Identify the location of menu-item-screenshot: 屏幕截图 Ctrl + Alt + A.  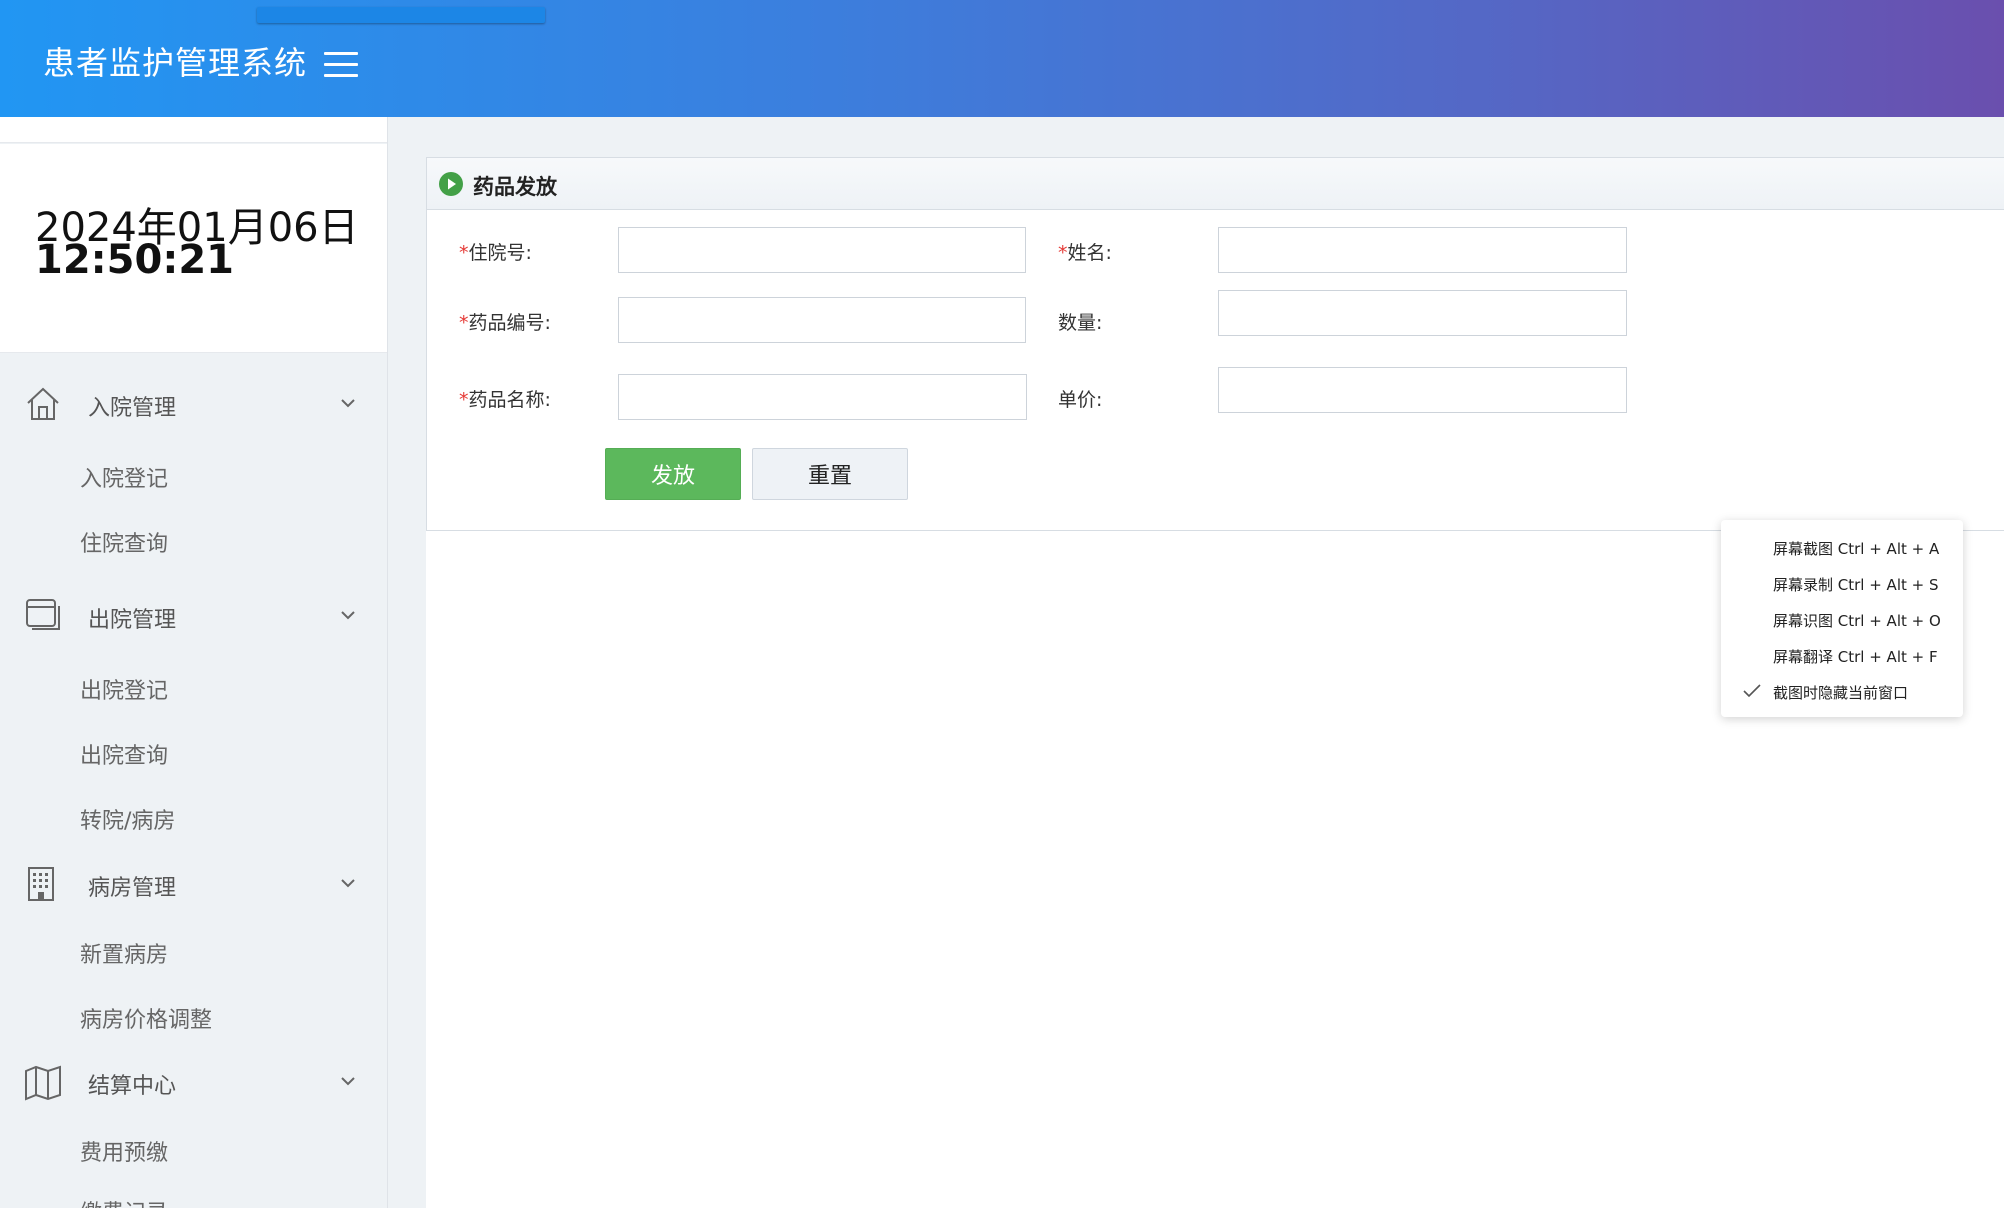
(1856, 548).